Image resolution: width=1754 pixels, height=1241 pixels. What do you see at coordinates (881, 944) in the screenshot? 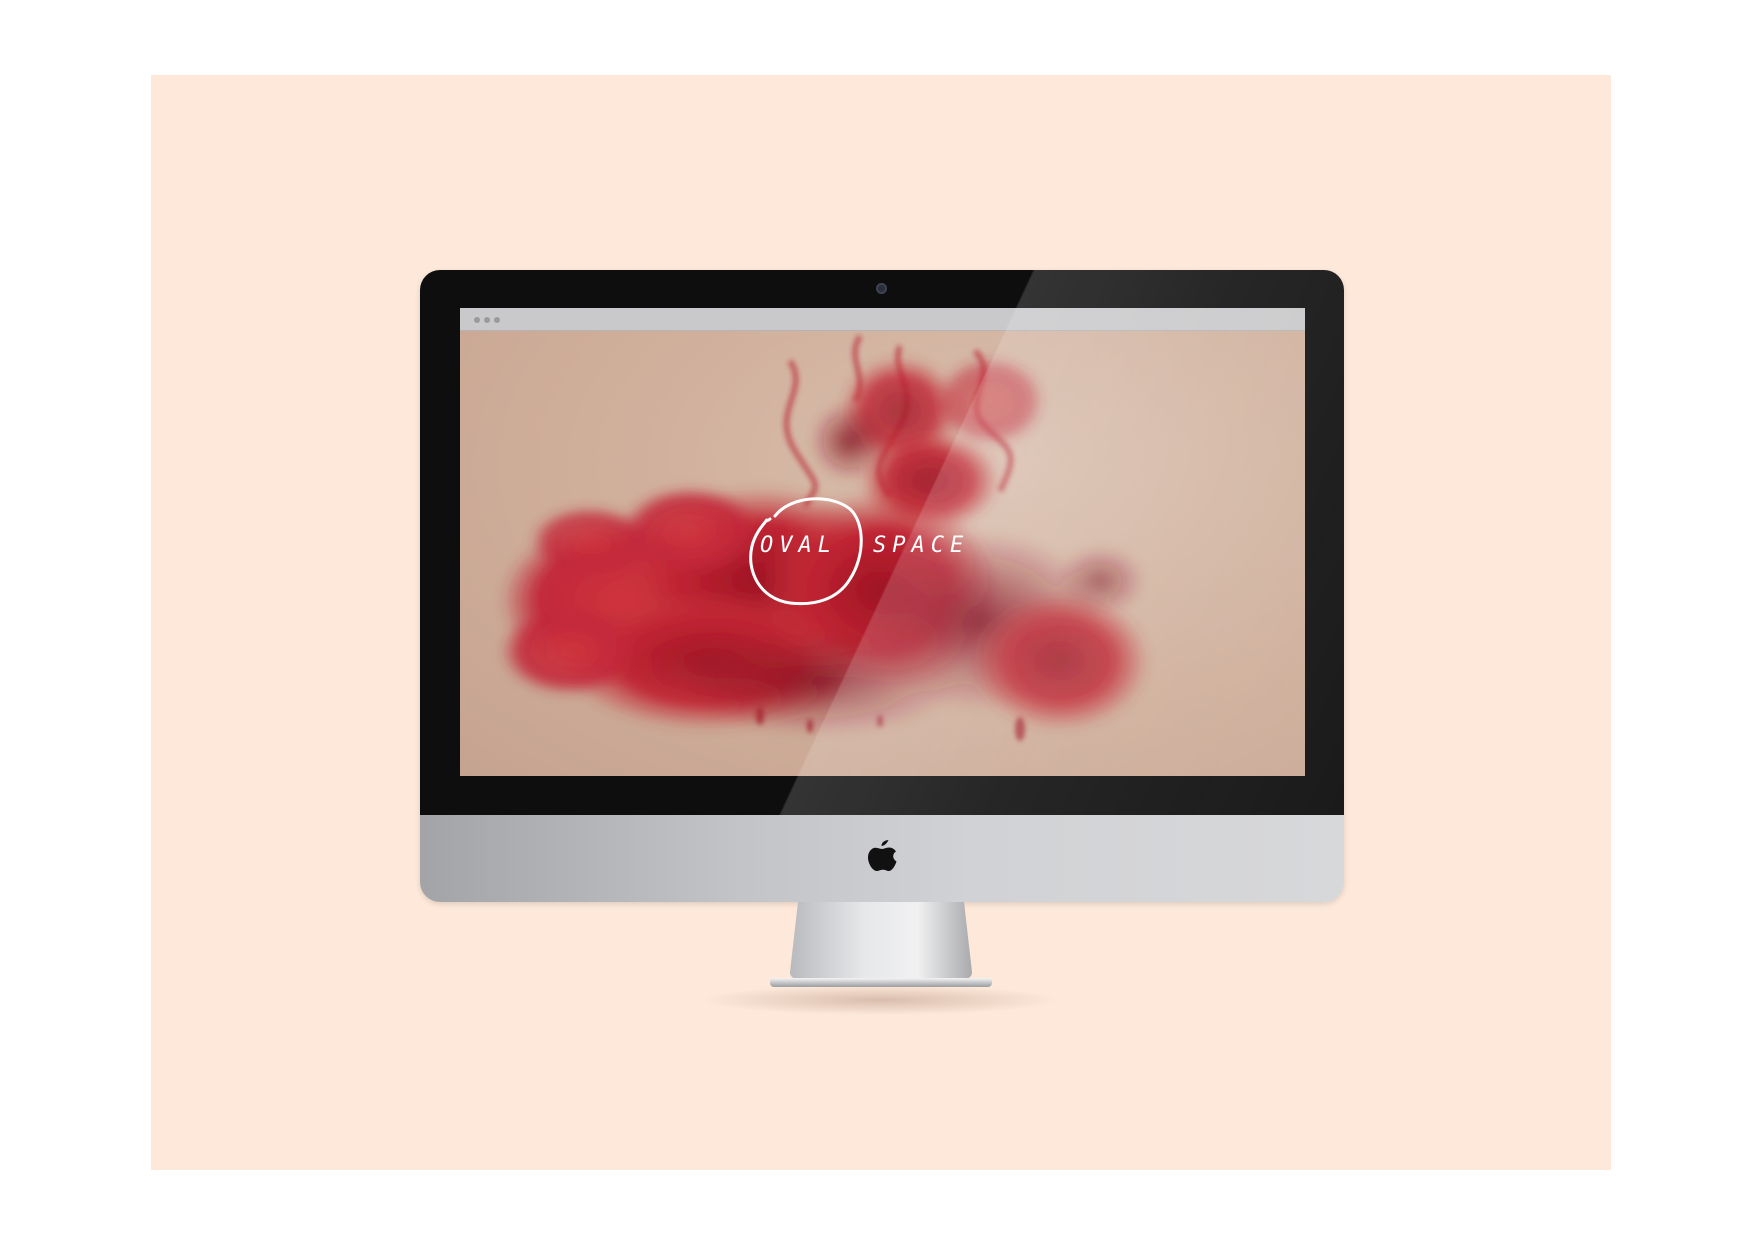
I see `monitor-stand` at bounding box center [881, 944].